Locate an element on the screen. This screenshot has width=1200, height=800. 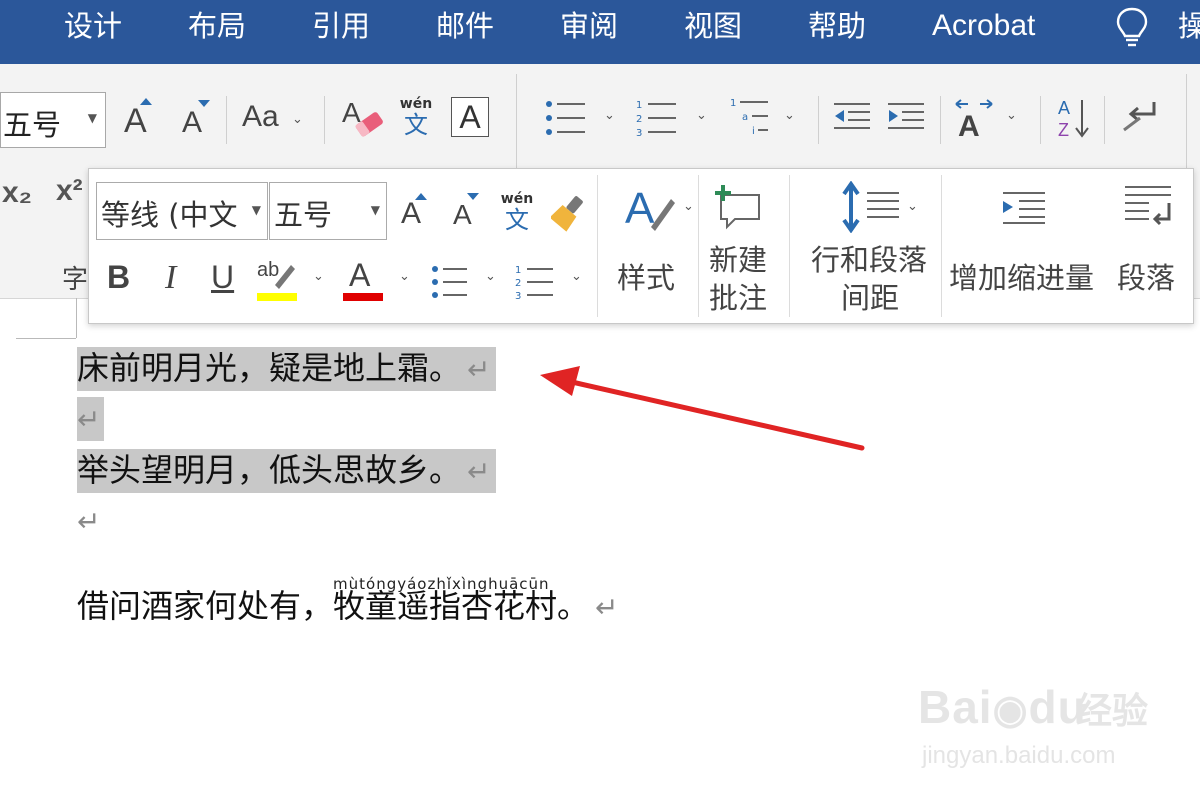
tab-mailings: 邮件 is located at coordinates (465, 26).